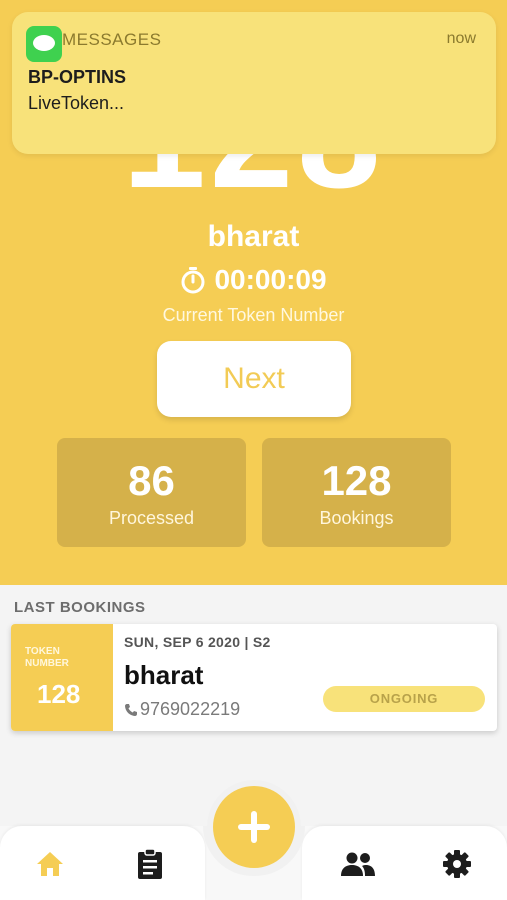  I want to click on processed-label: Processed, so click(151, 518).